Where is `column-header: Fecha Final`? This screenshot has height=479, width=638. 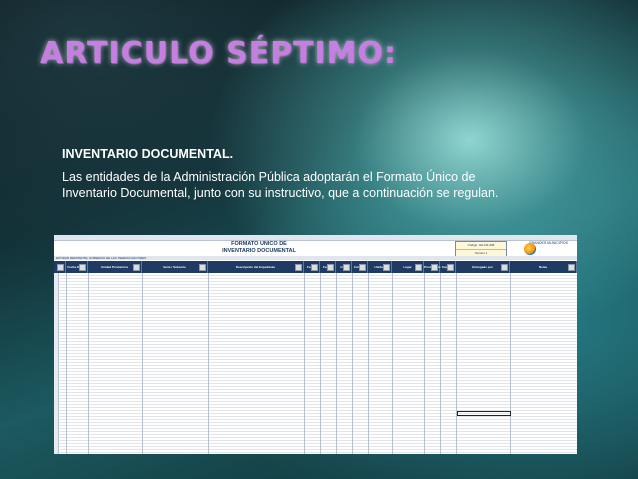
column-header: Fecha Final is located at coordinates (328, 271).